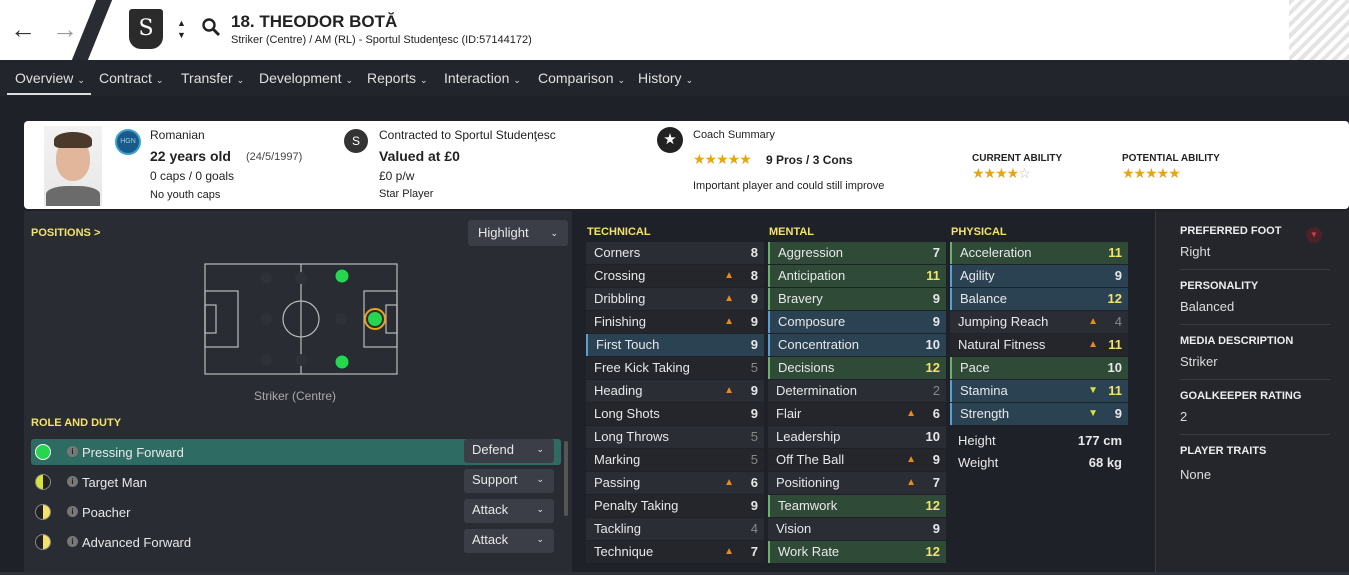 The width and height of the screenshot is (1349, 575). I want to click on duty-dropdown: Defend ⌄, so click(509, 451).